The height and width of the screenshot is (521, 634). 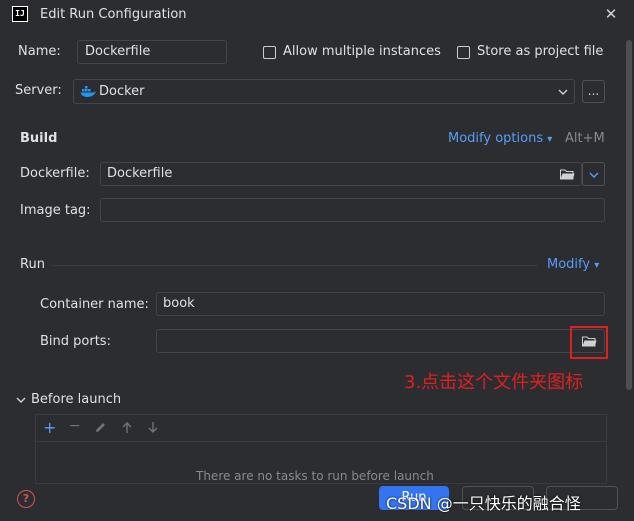 What do you see at coordinates (315, 476) in the screenshot?
I see `before-launch-empty-text: There are no tasks to run before launch` at bounding box center [315, 476].